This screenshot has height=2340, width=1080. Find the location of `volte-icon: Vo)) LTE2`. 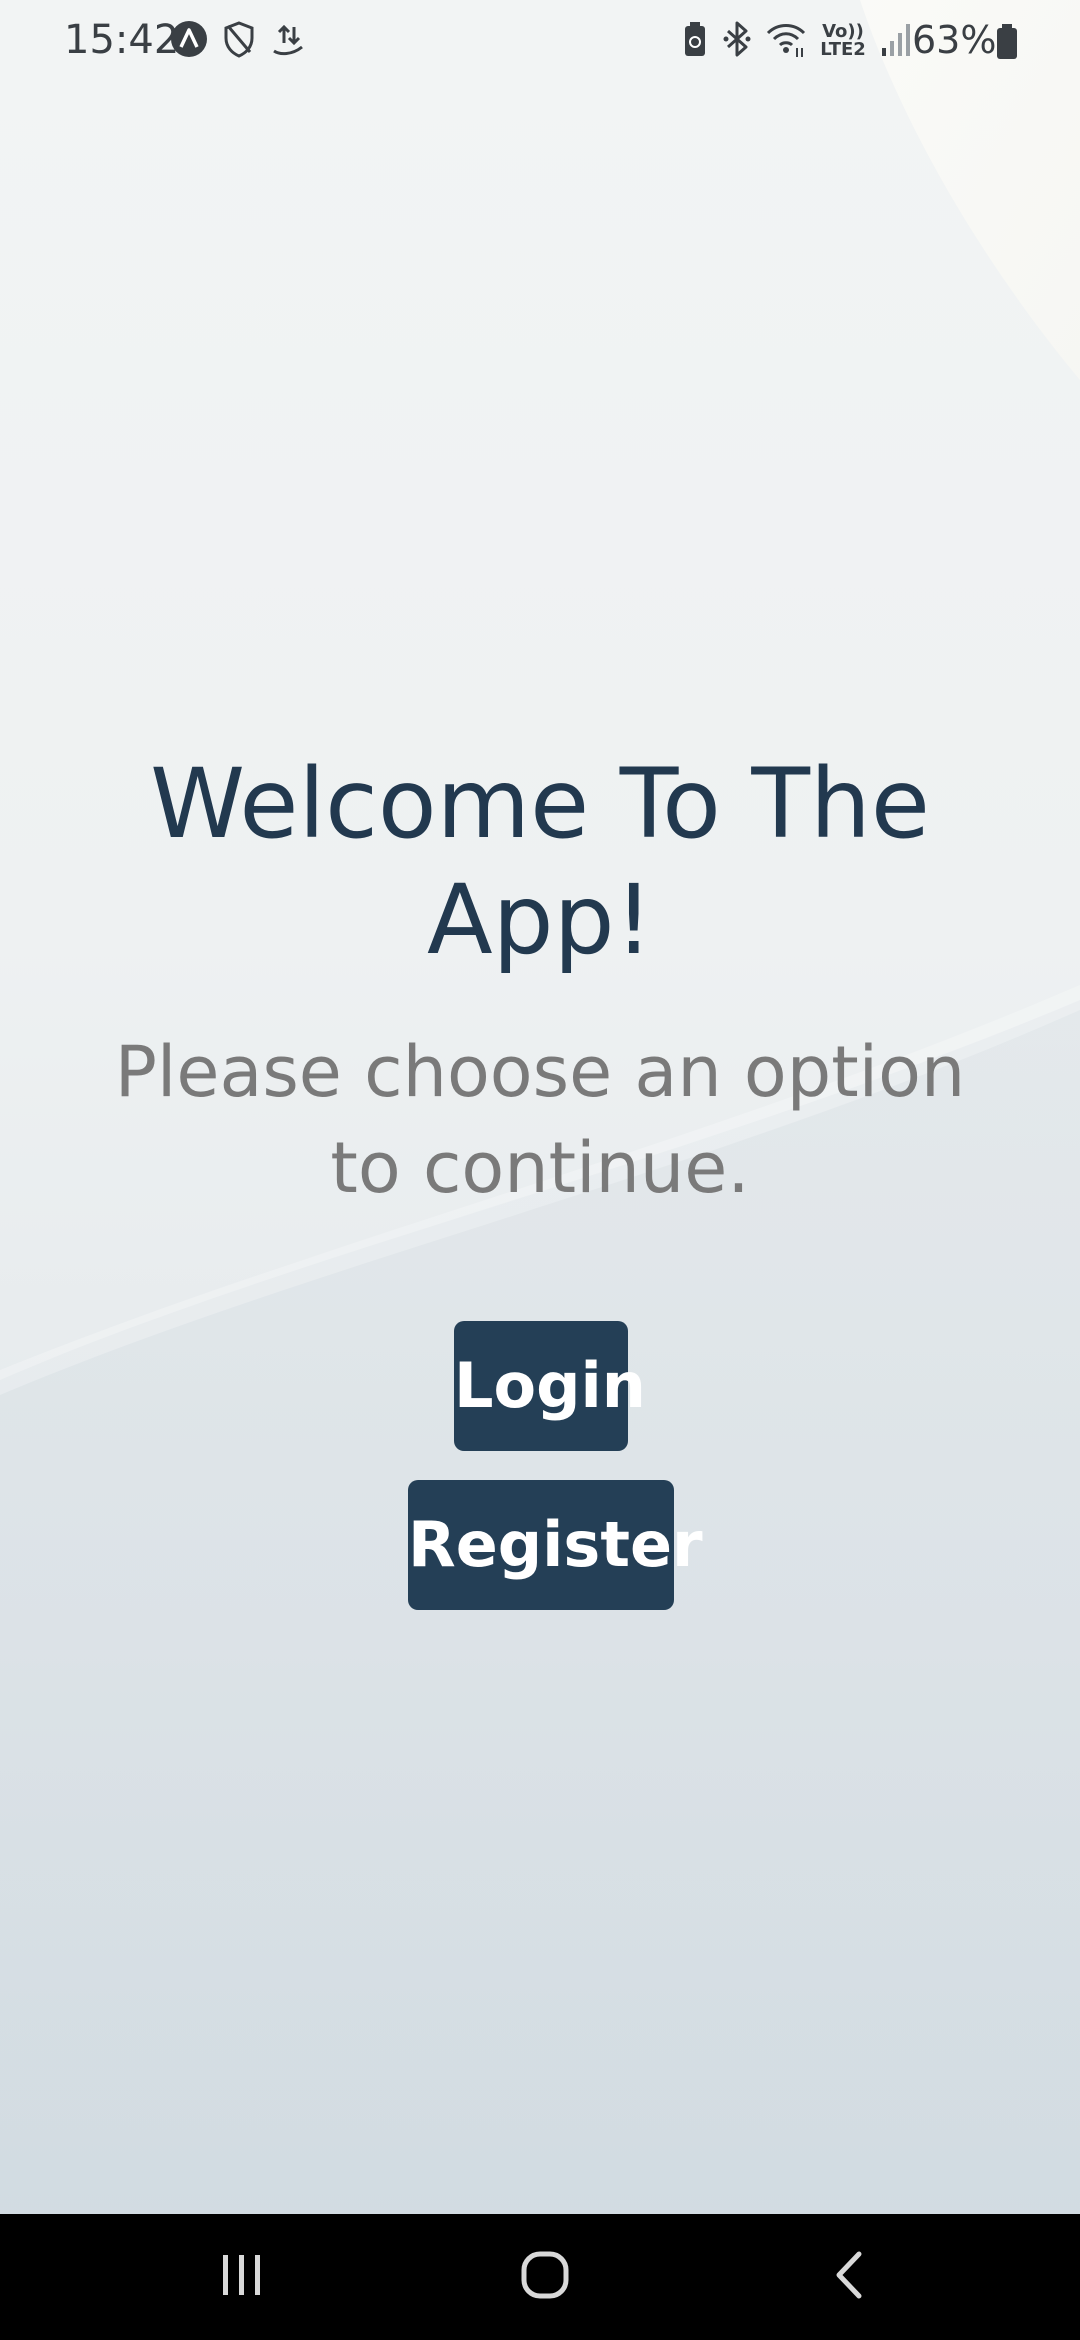

volte-icon: Vo)) LTE2 is located at coordinates (843, 40).